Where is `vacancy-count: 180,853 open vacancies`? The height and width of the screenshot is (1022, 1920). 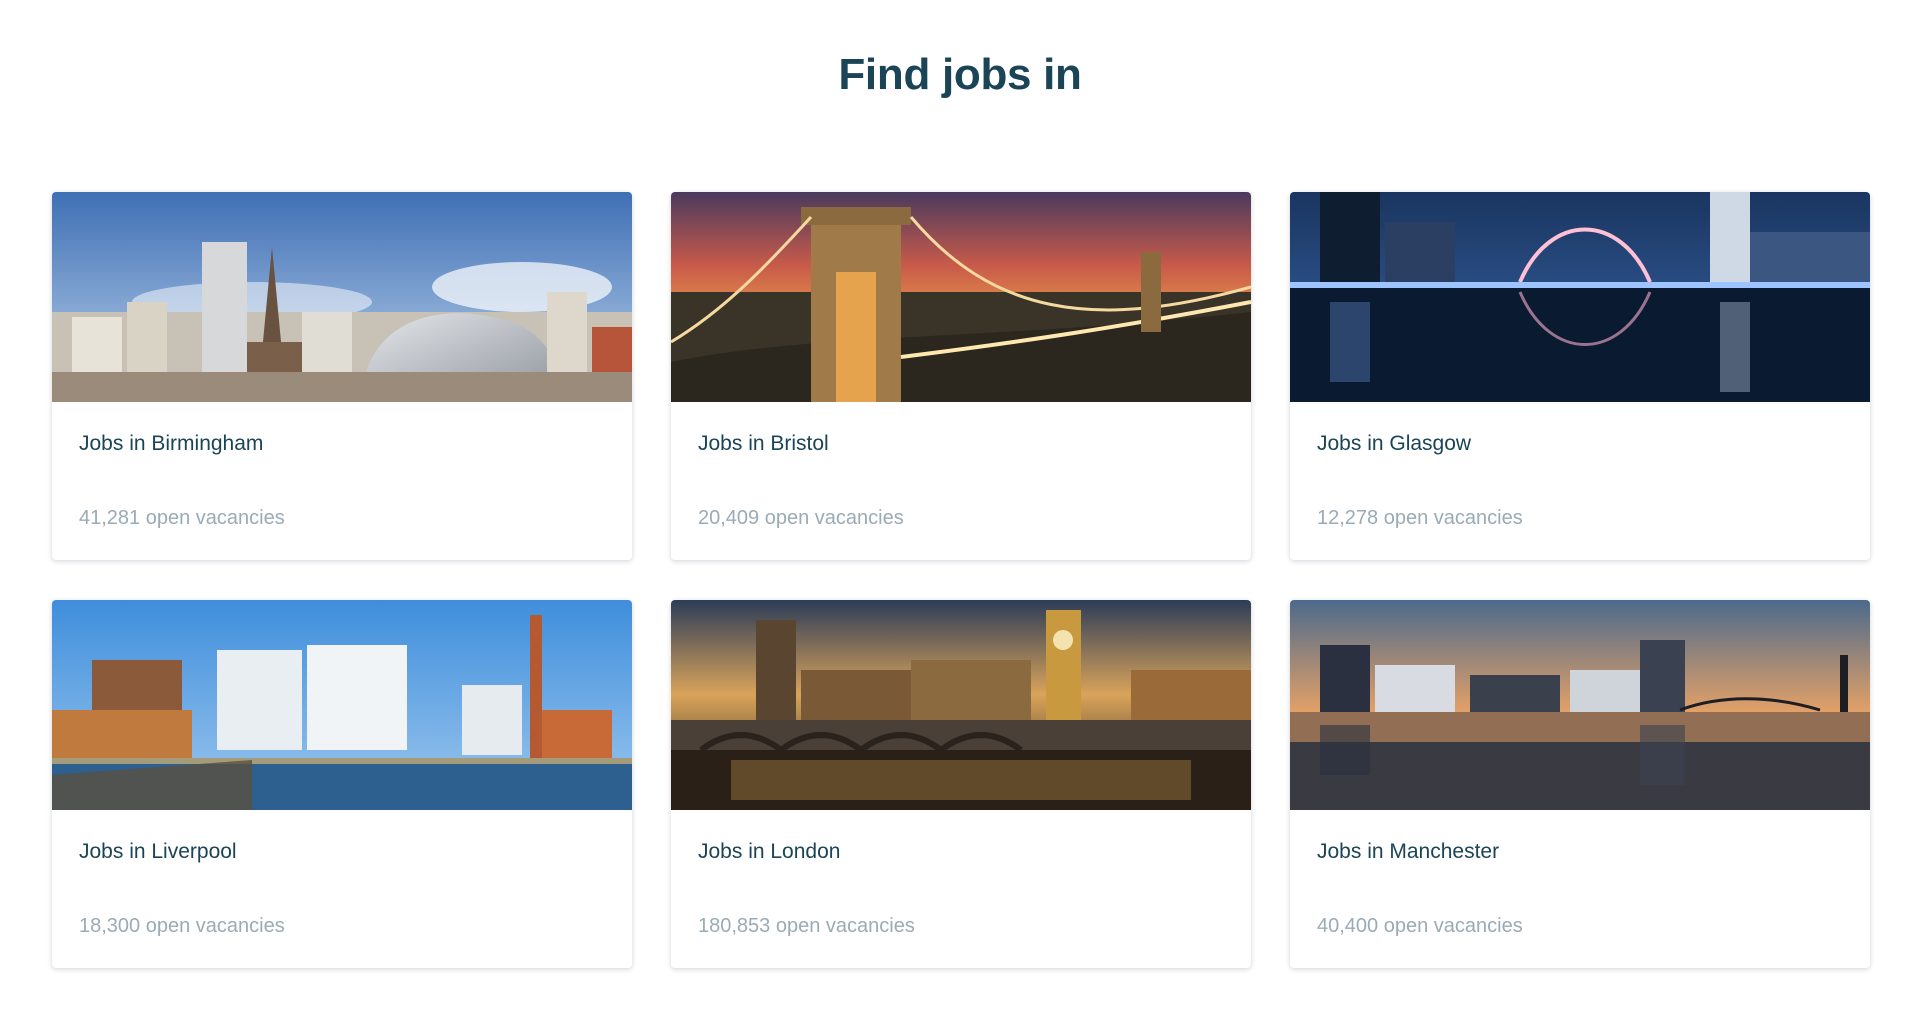
vacancy-count: 180,853 open vacancies is located at coordinates (806, 926).